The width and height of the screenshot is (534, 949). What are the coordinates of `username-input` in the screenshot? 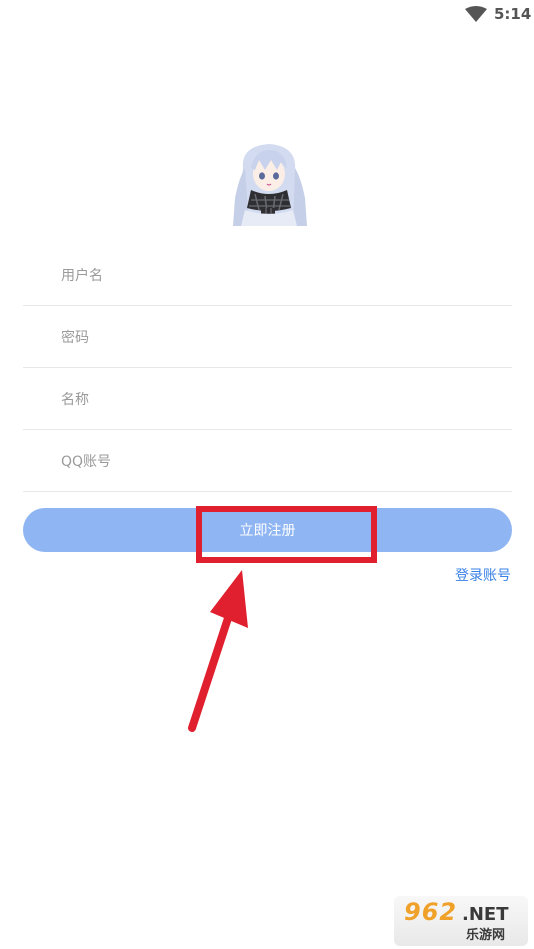 It's located at (271, 276).